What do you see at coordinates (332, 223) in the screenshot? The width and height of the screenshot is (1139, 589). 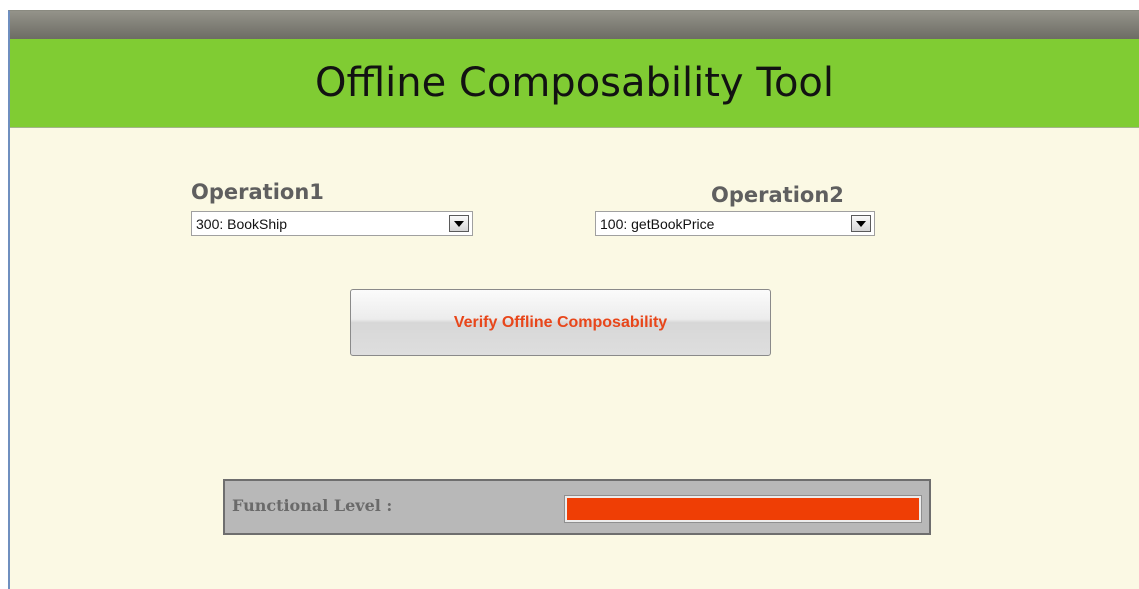 I see `operation1-select: 300: BookShip` at bounding box center [332, 223].